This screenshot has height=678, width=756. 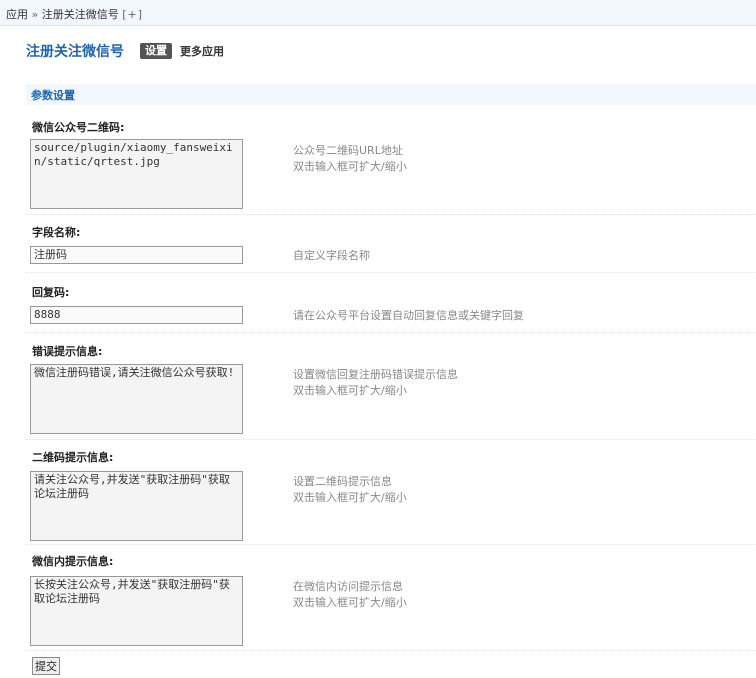 I want to click on tab-more-apps: 更多应用, so click(x=202, y=51).